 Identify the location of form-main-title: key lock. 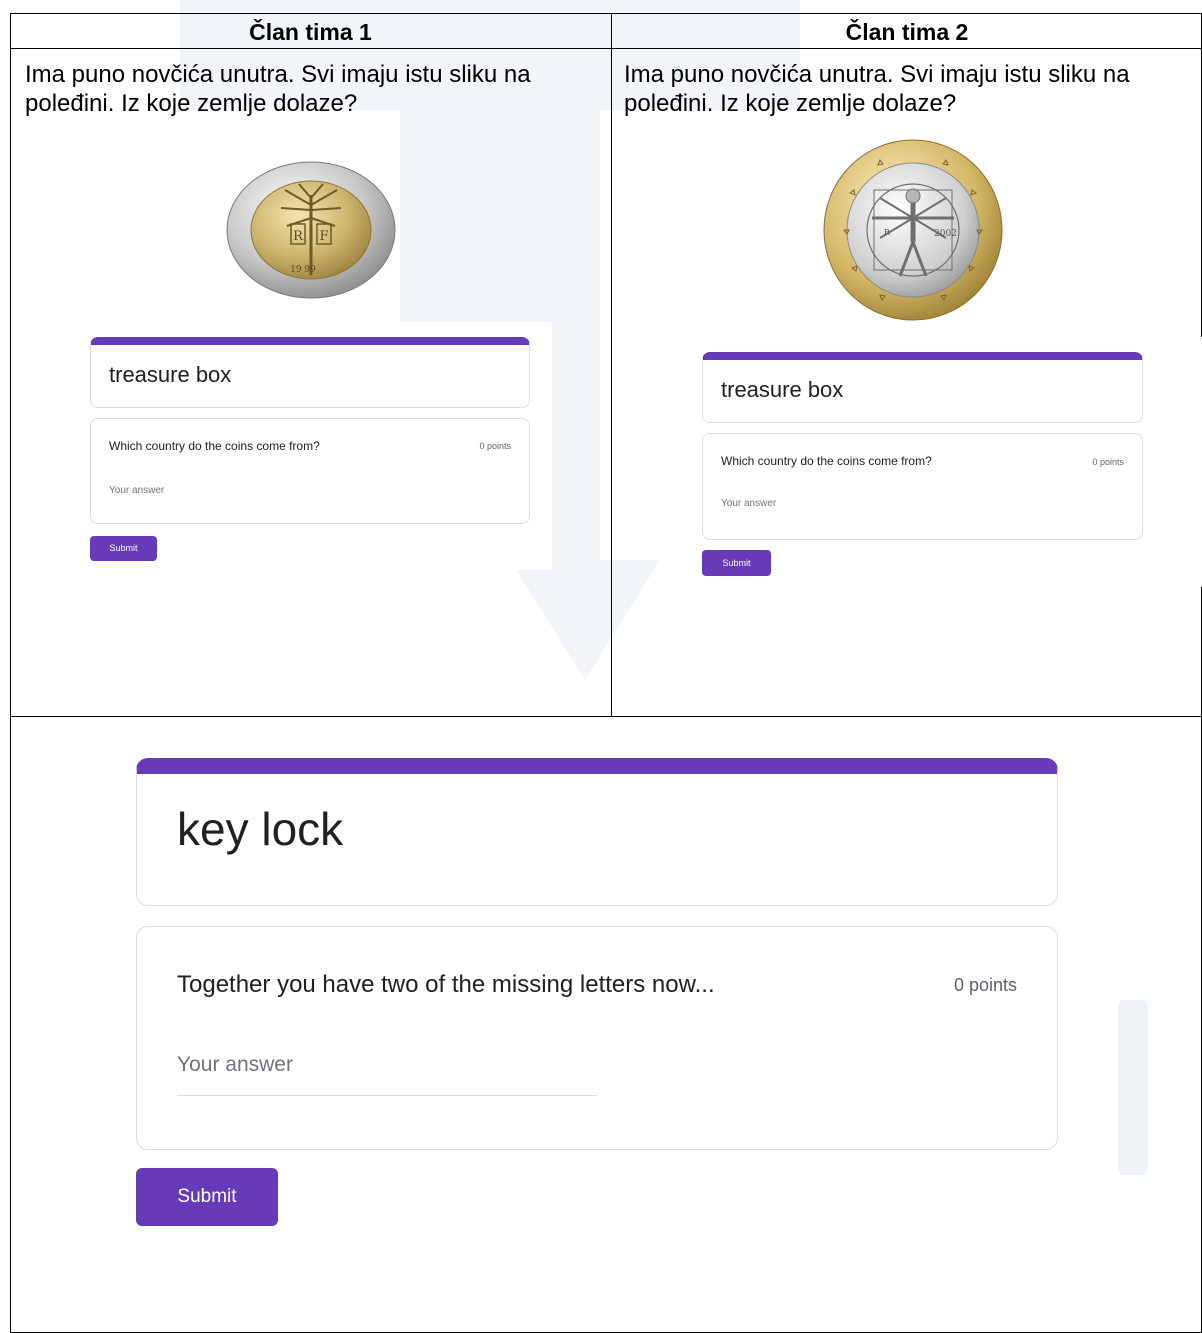
(260, 829).